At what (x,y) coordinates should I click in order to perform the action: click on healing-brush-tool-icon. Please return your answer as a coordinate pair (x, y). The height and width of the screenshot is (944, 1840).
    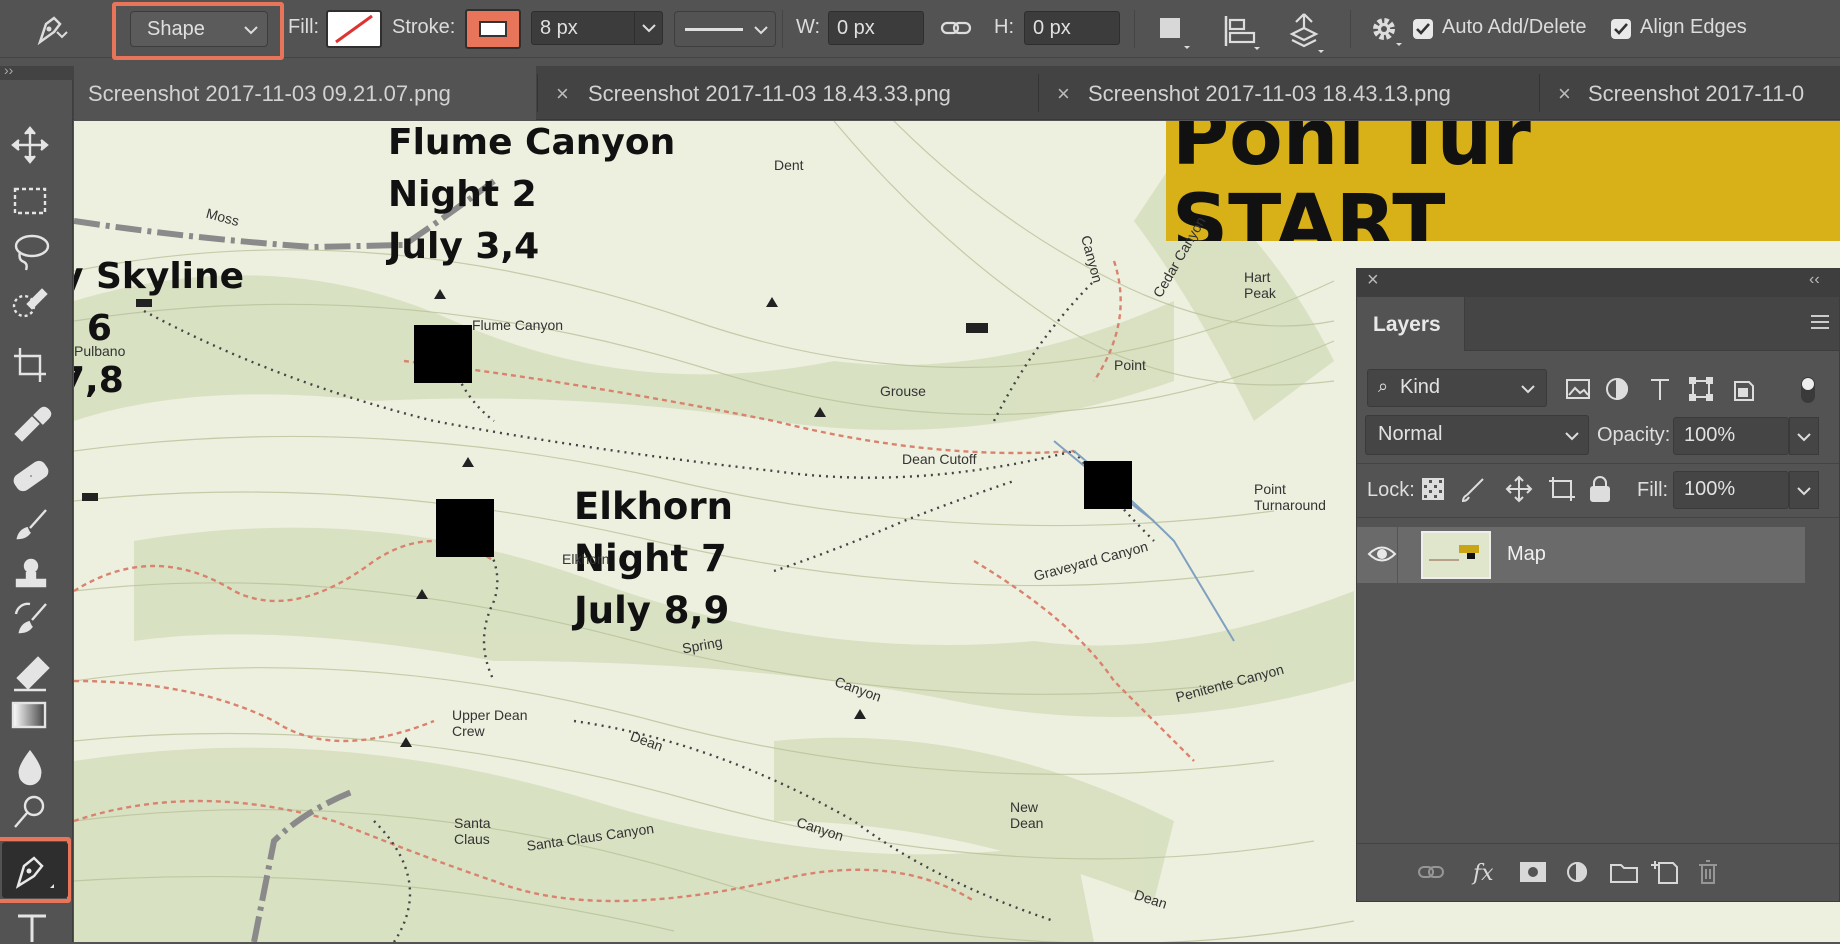
    Looking at the image, I should click on (30, 476).